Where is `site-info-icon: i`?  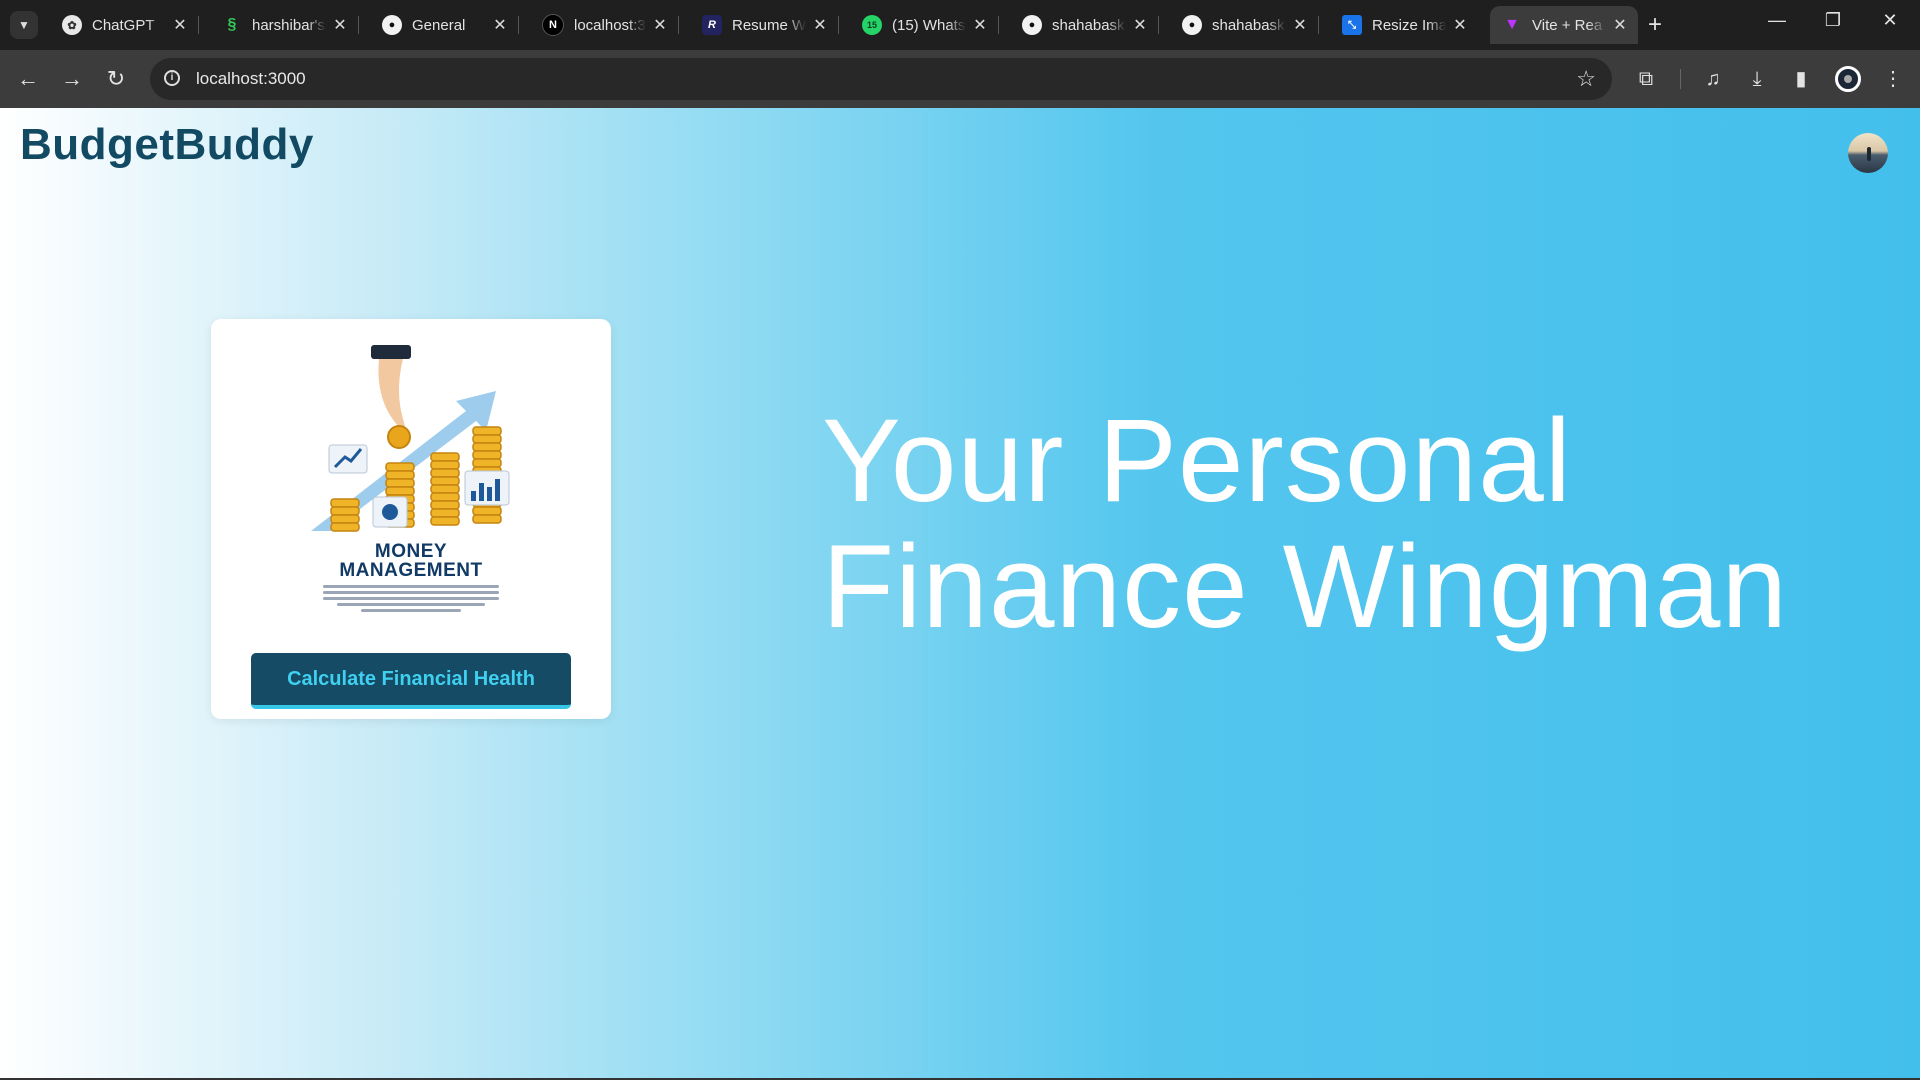
site-info-icon: i is located at coordinates (172, 78).